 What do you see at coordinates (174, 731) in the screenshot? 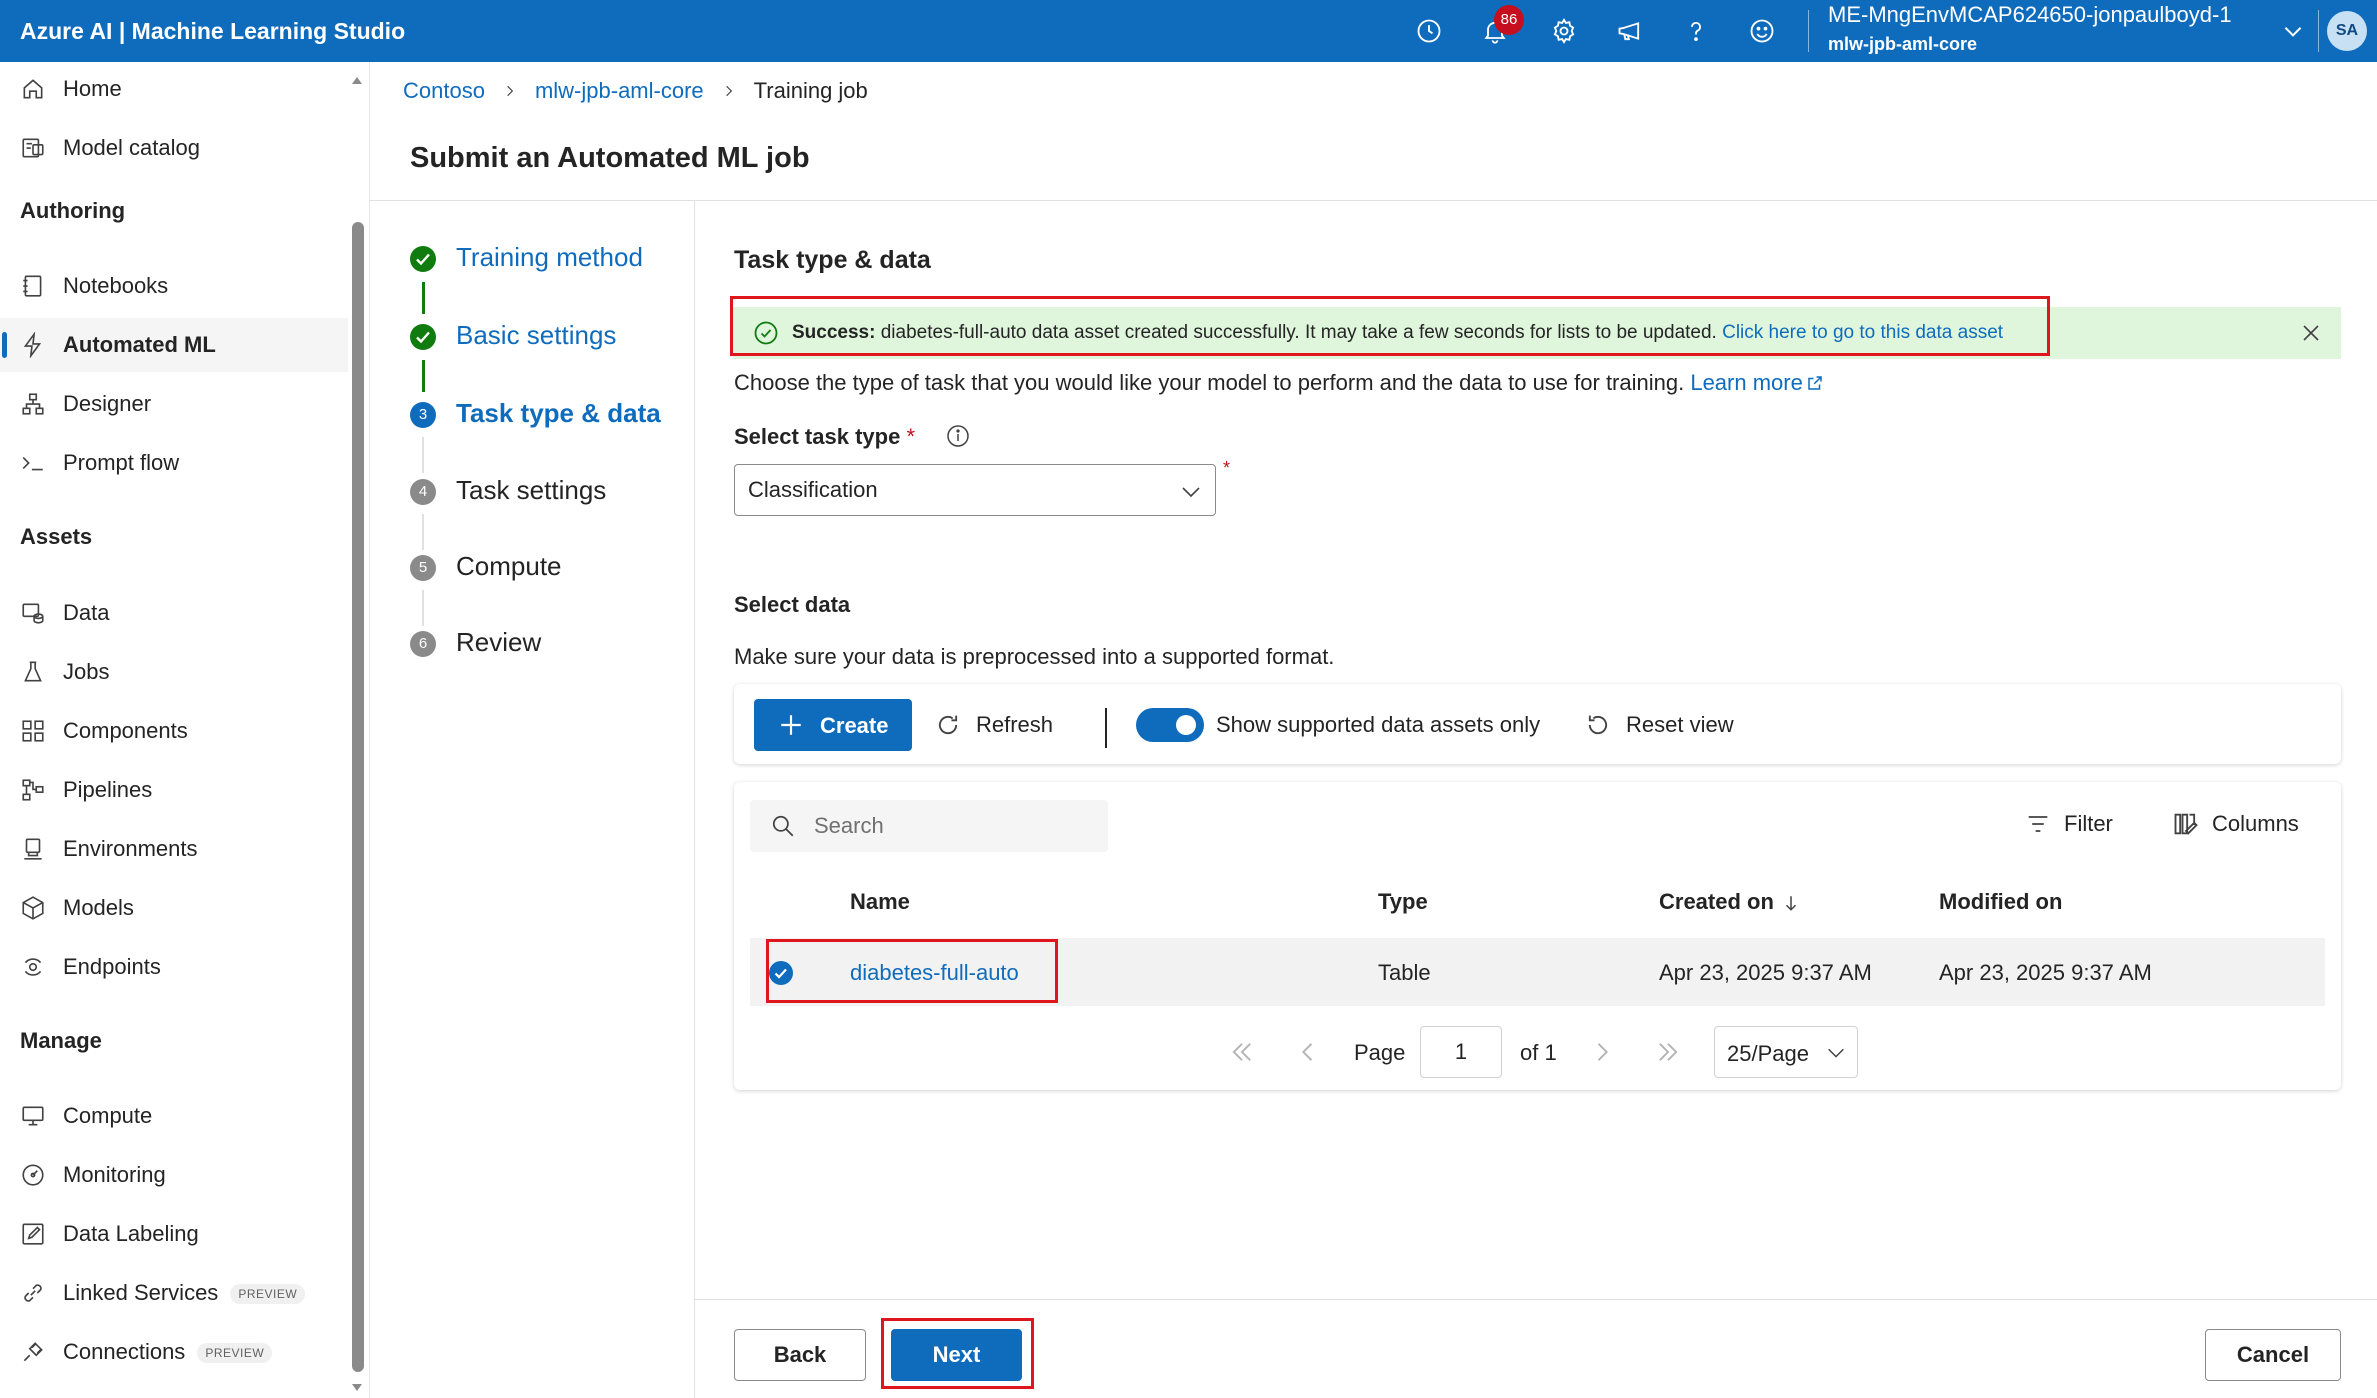
I see `sidebar-item-components: Components` at bounding box center [174, 731].